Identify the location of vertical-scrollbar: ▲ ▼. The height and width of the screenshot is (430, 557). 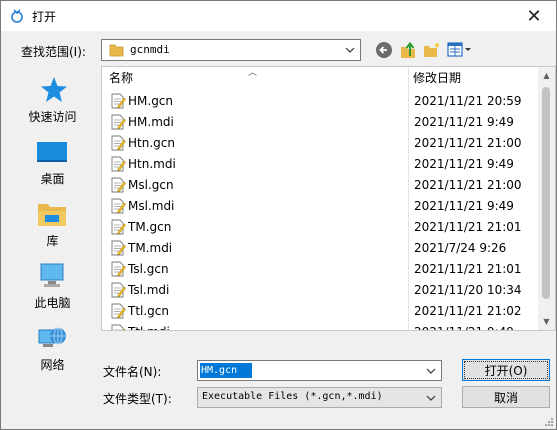
(546, 198).